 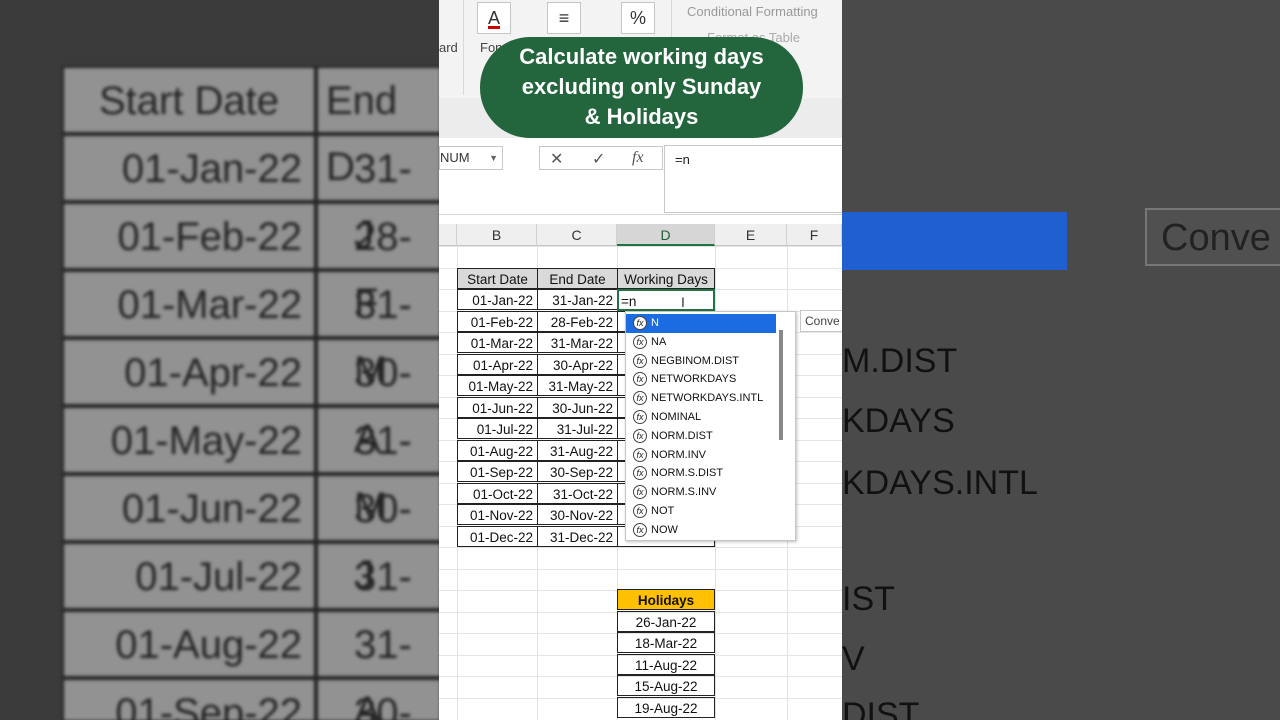 I want to click on autocomplete-item: fx NETWORKDAYS, so click(x=701, y=379).